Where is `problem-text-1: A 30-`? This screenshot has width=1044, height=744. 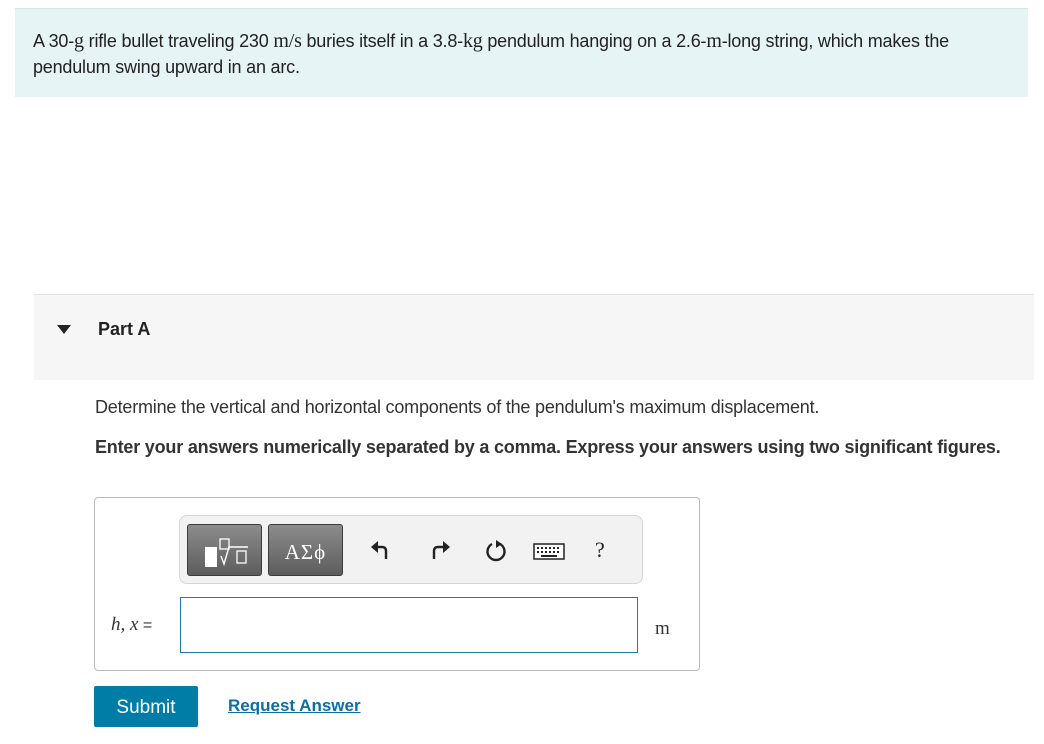
problem-text-1: A 30- is located at coordinates (54, 41).